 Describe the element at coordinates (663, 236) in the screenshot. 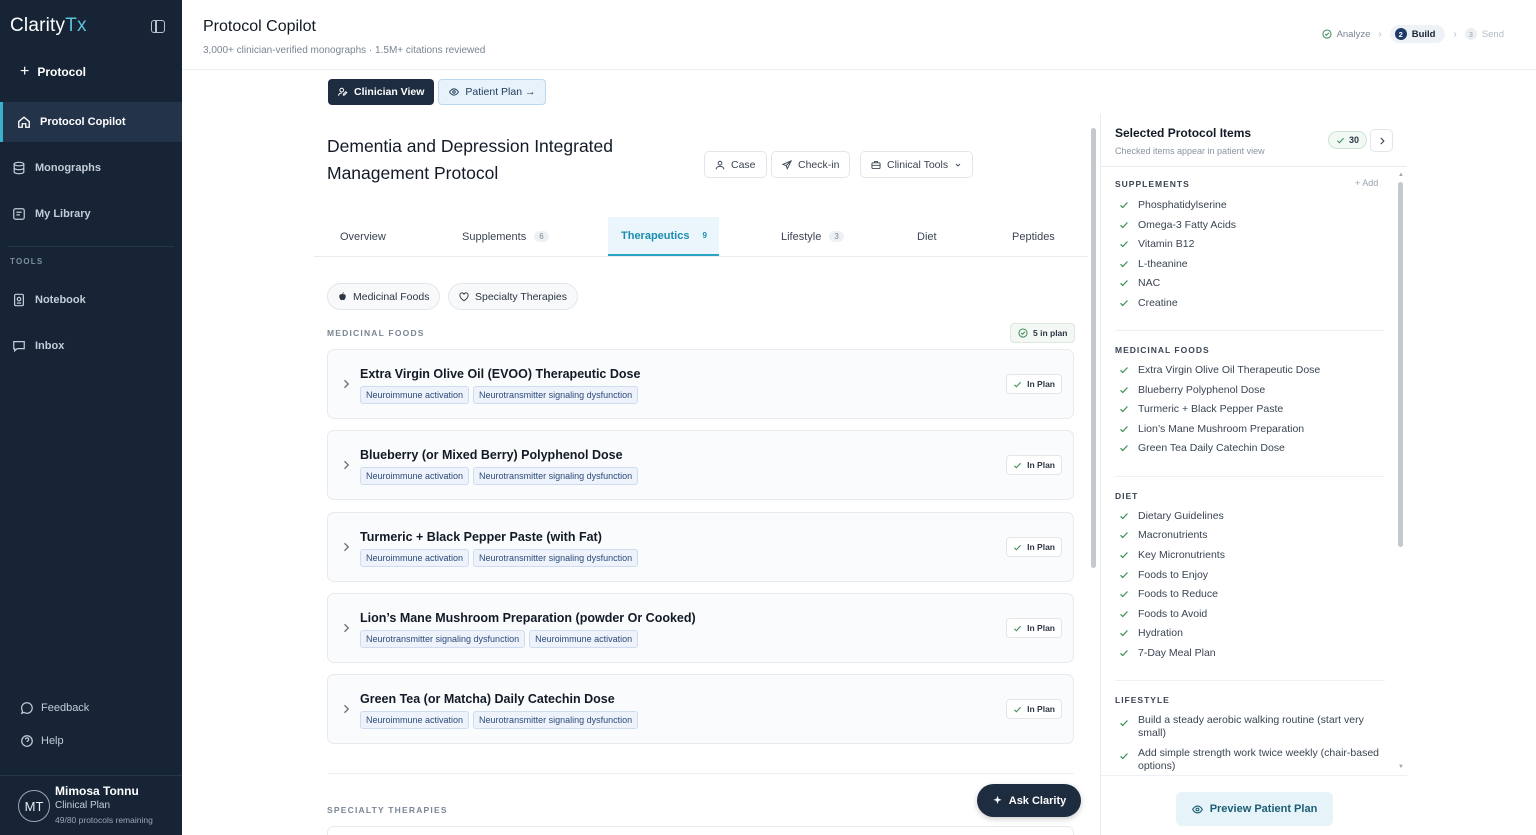

I see `tab-therapeutics: Therapeutics 9` at that location.